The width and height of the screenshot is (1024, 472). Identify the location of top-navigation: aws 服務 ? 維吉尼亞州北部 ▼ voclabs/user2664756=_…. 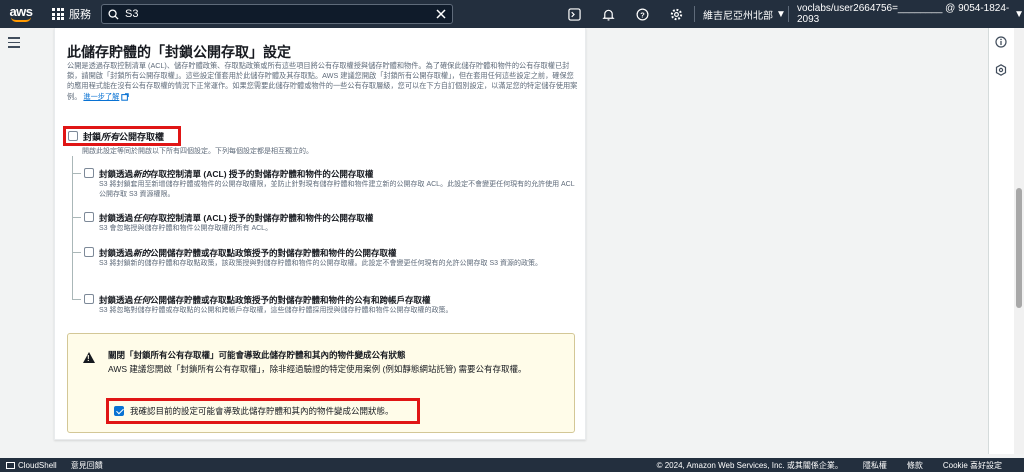
(512, 14).